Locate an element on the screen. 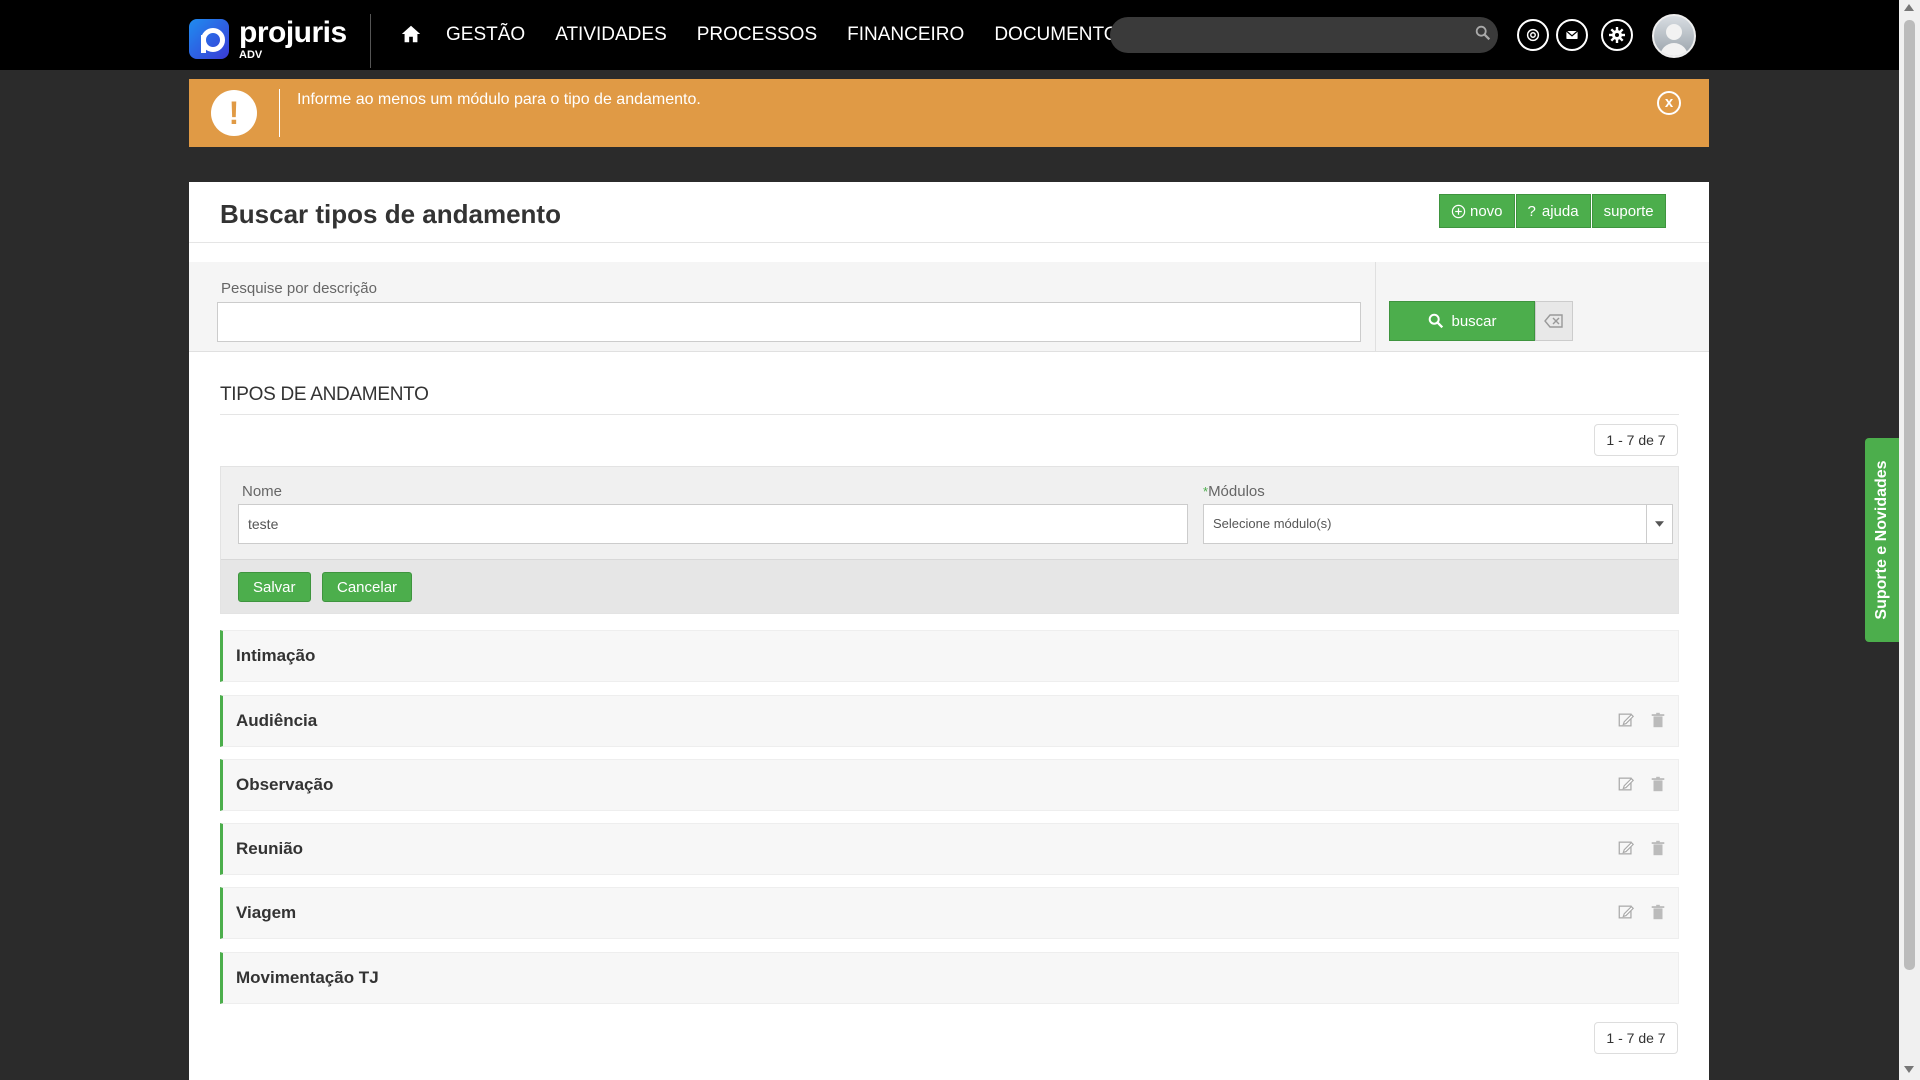 The image size is (1920, 1080). pagination-top: 1 - 7 de 7 is located at coordinates (1636, 440).